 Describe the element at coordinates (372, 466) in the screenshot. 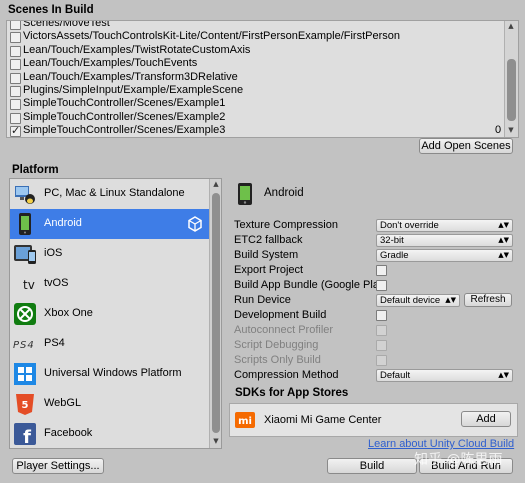

I see `build-button: Build` at that location.